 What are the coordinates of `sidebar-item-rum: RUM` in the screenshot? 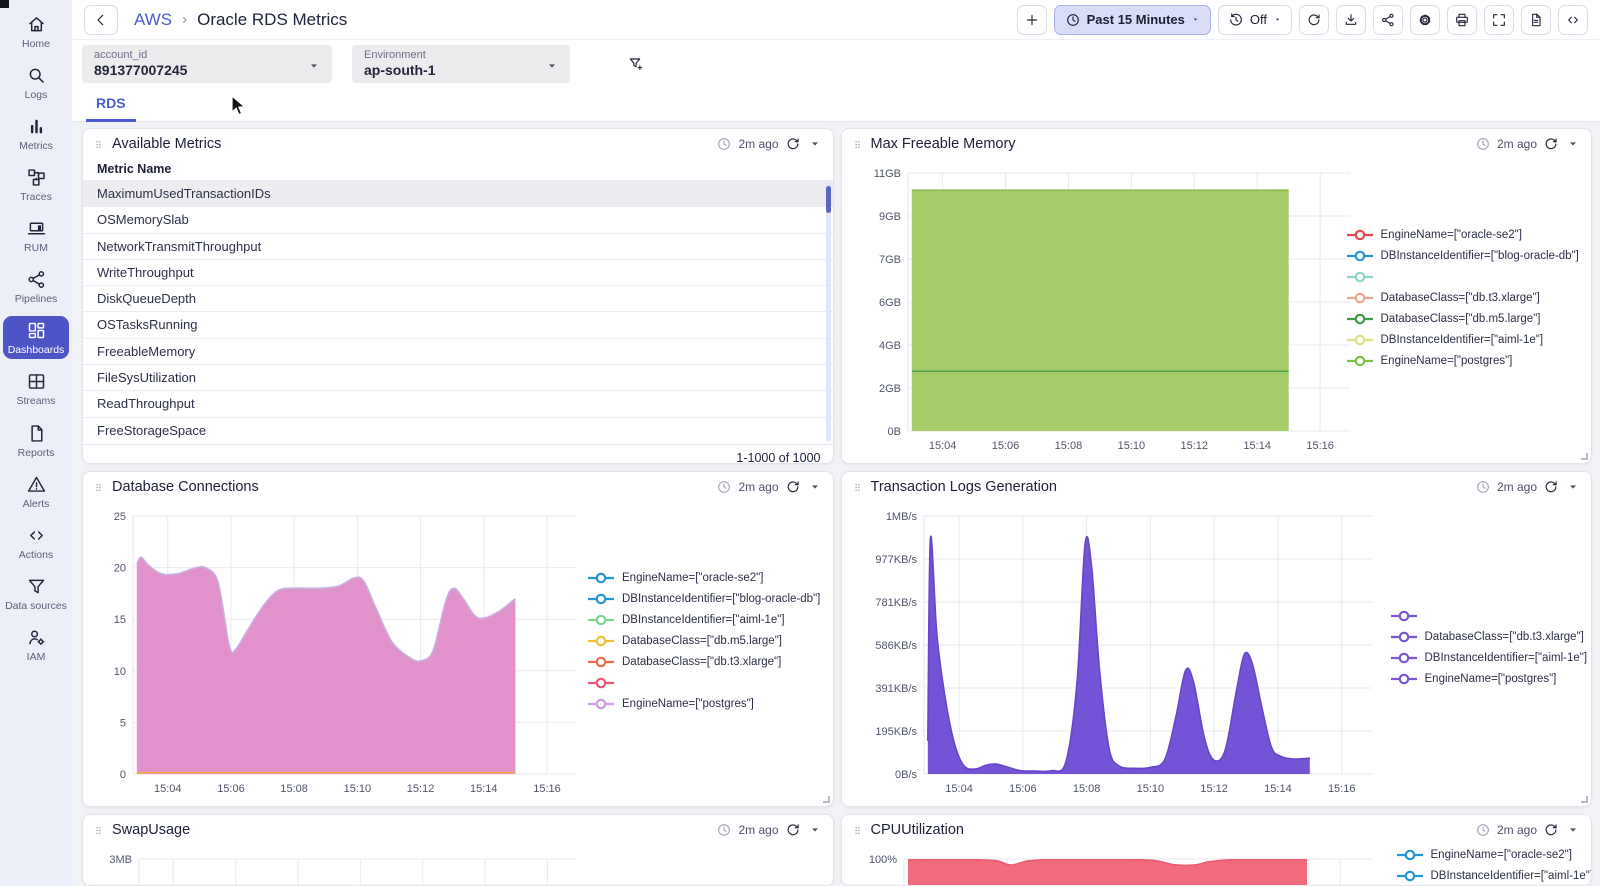 It's located at (36, 235).